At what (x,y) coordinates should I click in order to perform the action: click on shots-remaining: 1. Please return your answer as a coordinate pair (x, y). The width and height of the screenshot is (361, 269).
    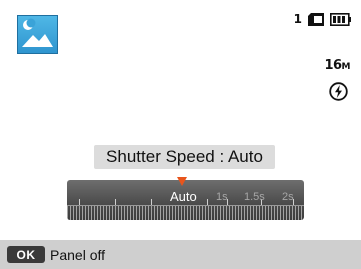
    Looking at the image, I should click on (297, 19).